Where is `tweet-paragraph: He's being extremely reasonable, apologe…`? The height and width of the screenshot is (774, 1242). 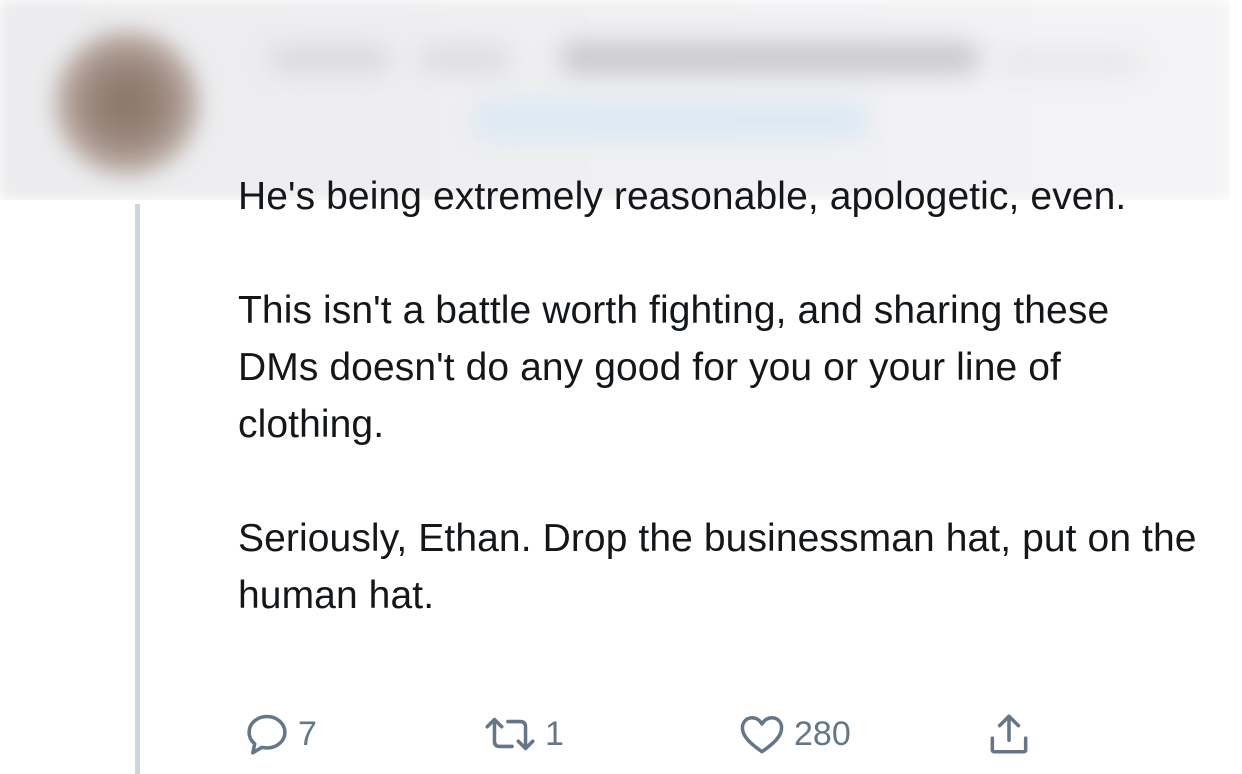 tweet-paragraph: He's being extremely reasonable, apologe… is located at coordinates (682, 196).